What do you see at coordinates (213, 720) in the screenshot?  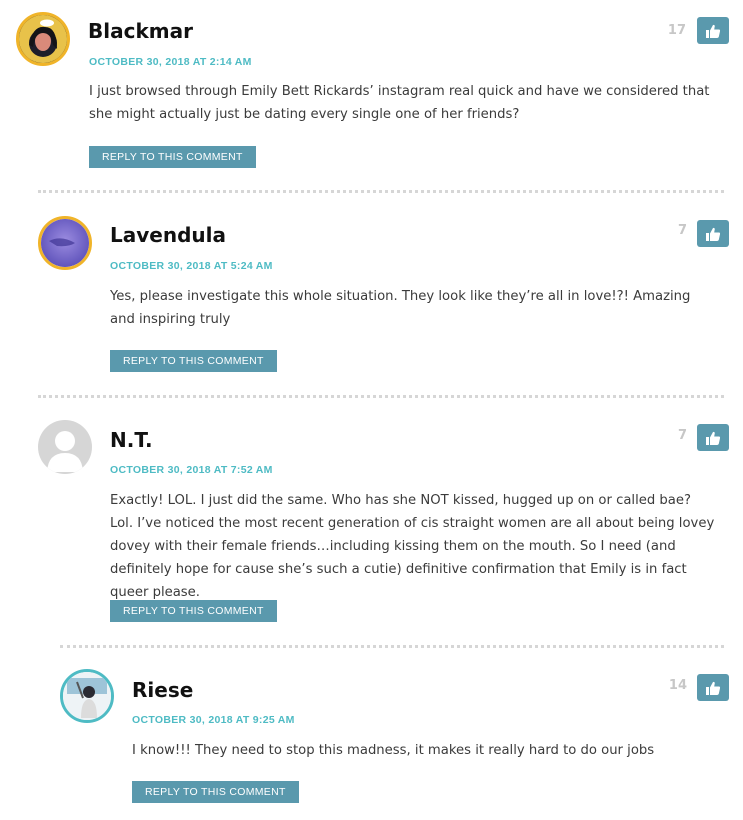 I see `comment-date: OCTOBER 30, 2018 AT 9:25 AM` at bounding box center [213, 720].